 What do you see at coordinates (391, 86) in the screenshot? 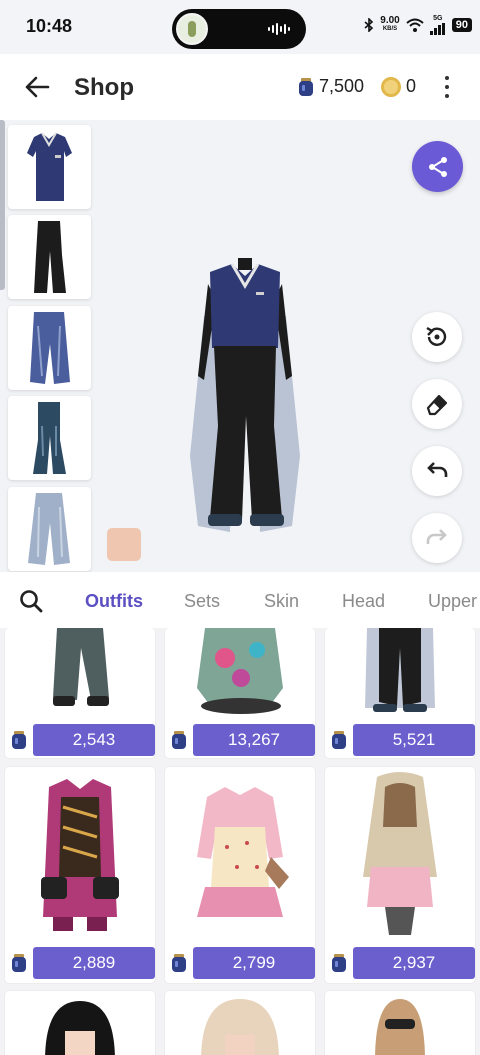
I see `coin-icon` at bounding box center [391, 86].